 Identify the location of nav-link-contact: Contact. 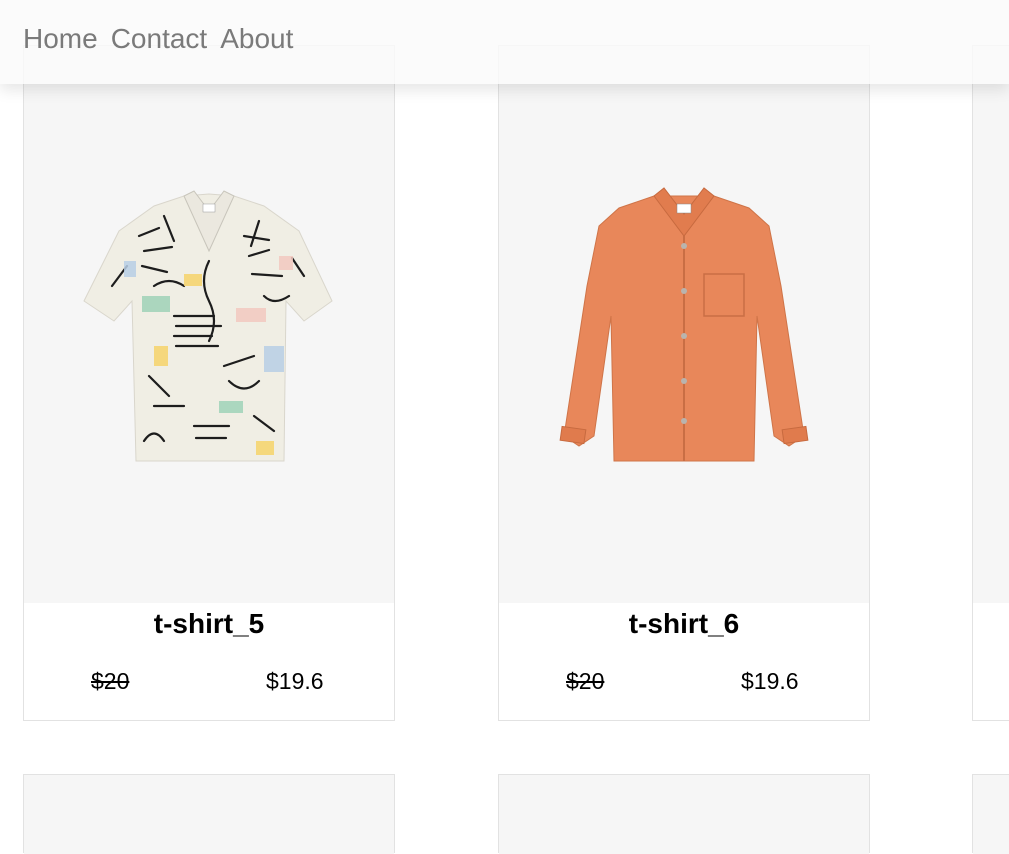
(159, 39).